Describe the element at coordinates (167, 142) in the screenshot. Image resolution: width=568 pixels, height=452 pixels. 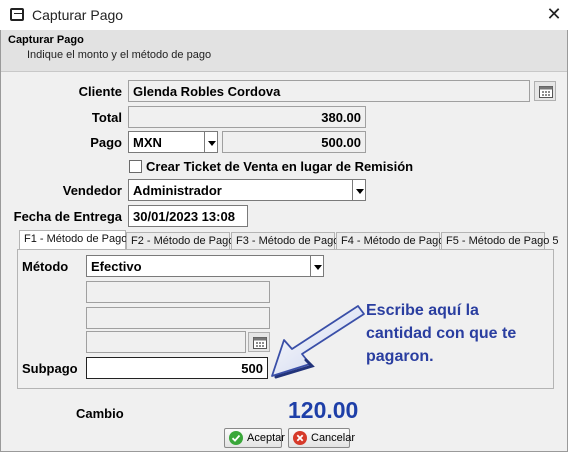
I see `currency-select: MXN` at that location.